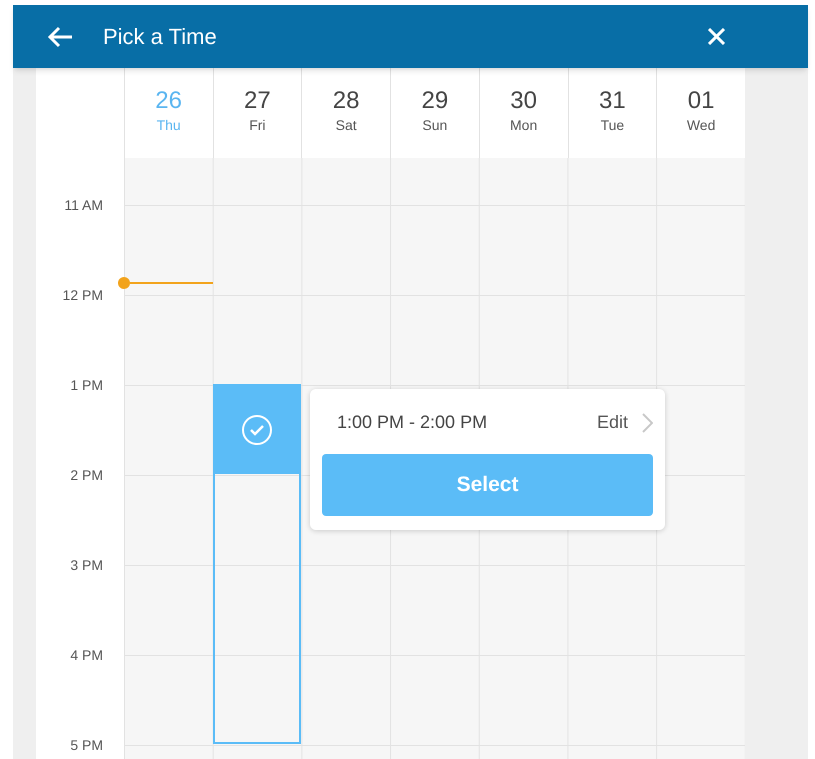 Image resolution: width=815 pixels, height=759 pixels. What do you see at coordinates (86, 475) in the screenshot?
I see `hour-label: 2 PM` at bounding box center [86, 475].